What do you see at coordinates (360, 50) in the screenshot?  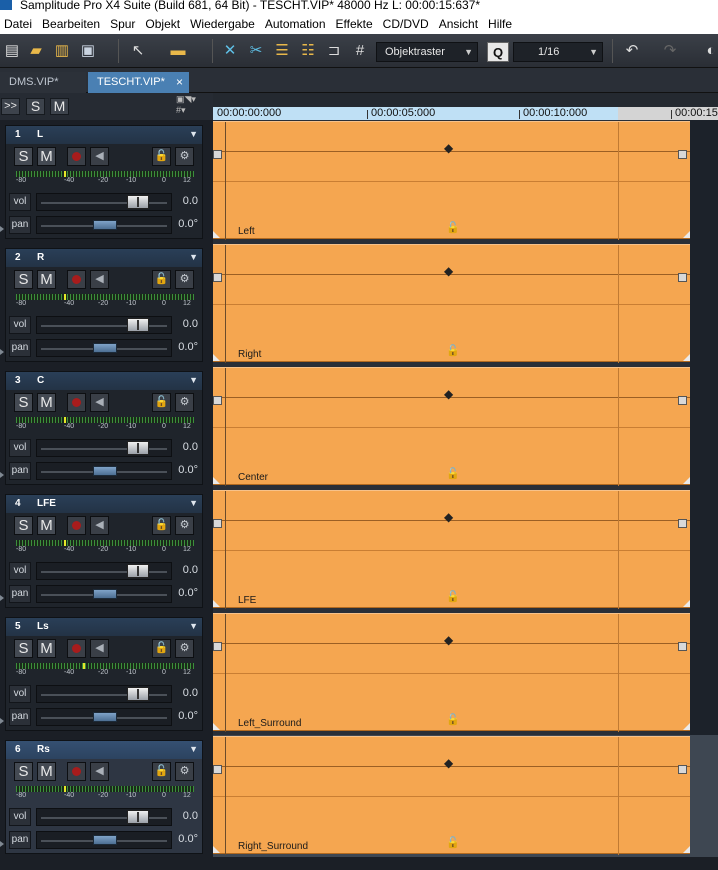 I see `grid-icon: #` at bounding box center [360, 50].